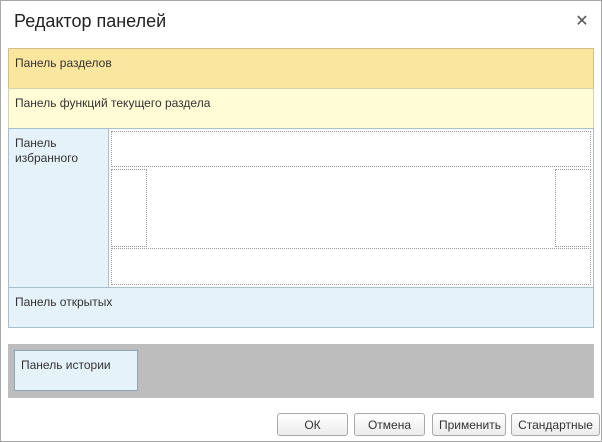 Image resolution: width=602 pixels, height=442 pixels. Describe the element at coordinates (58, 208) in the screenshot. I see `panel-favorites: Панель избранного` at that location.